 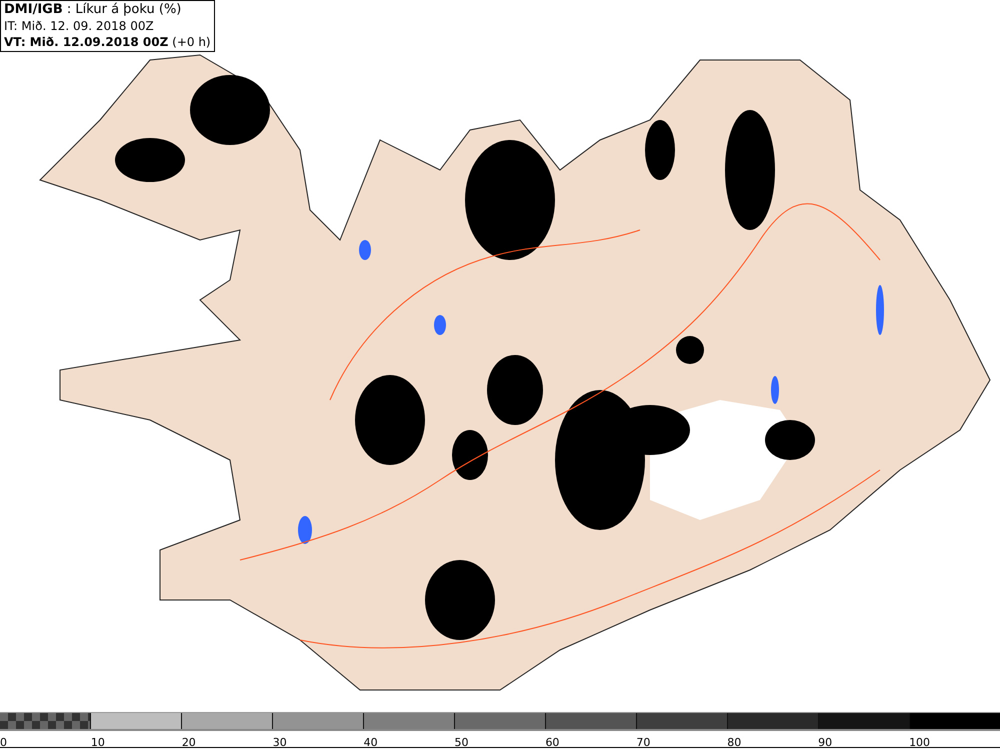 What do you see at coordinates (919, 742) in the screenshot?
I see `legend-label: 100` at bounding box center [919, 742].